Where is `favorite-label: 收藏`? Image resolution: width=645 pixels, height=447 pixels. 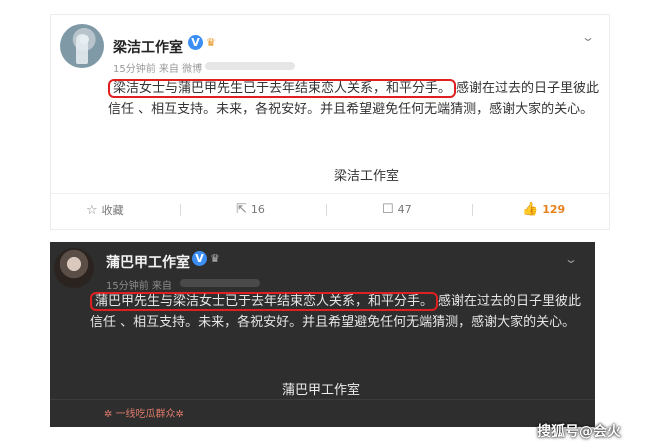
favorite-label: 收藏 is located at coordinates (112, 210).